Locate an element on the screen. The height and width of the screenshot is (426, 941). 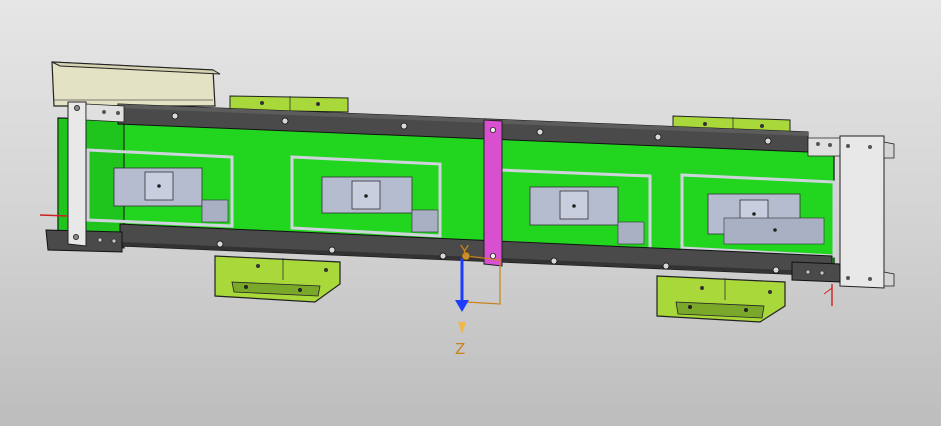
bottom-mount-left is located at coordinates (277, 279).